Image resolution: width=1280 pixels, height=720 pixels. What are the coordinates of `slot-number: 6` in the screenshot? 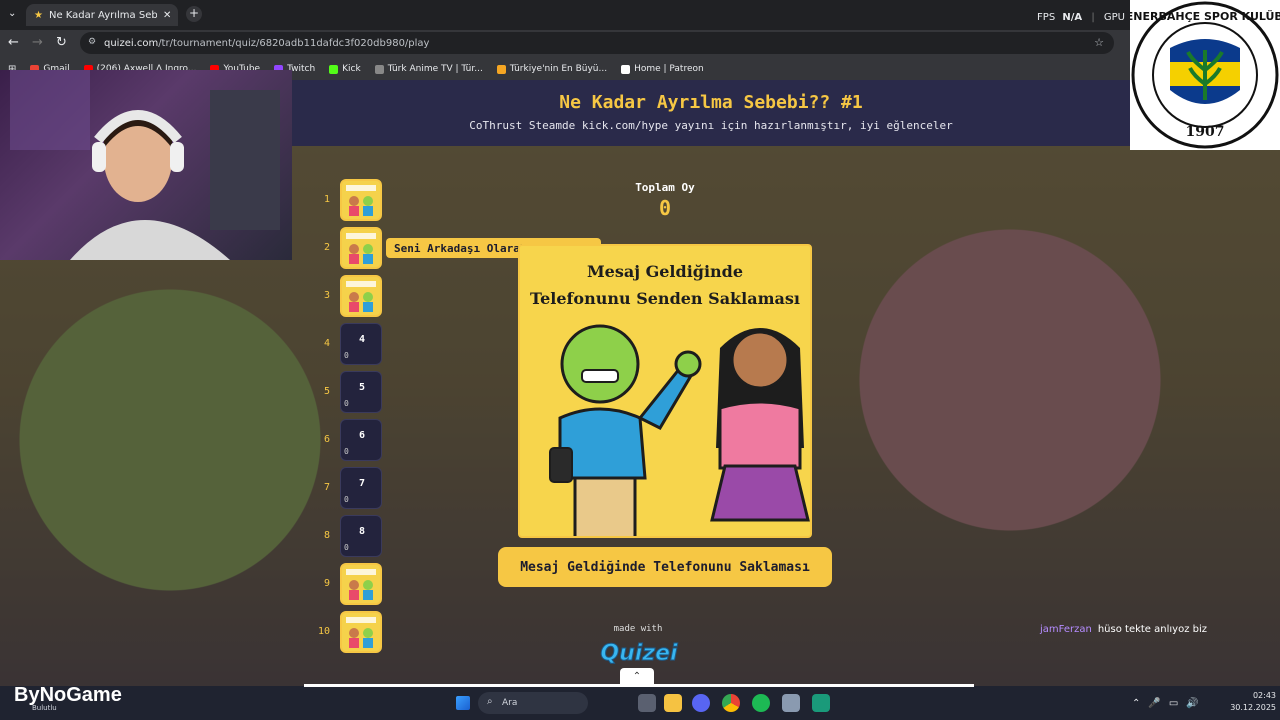 It's located at (326, 439).